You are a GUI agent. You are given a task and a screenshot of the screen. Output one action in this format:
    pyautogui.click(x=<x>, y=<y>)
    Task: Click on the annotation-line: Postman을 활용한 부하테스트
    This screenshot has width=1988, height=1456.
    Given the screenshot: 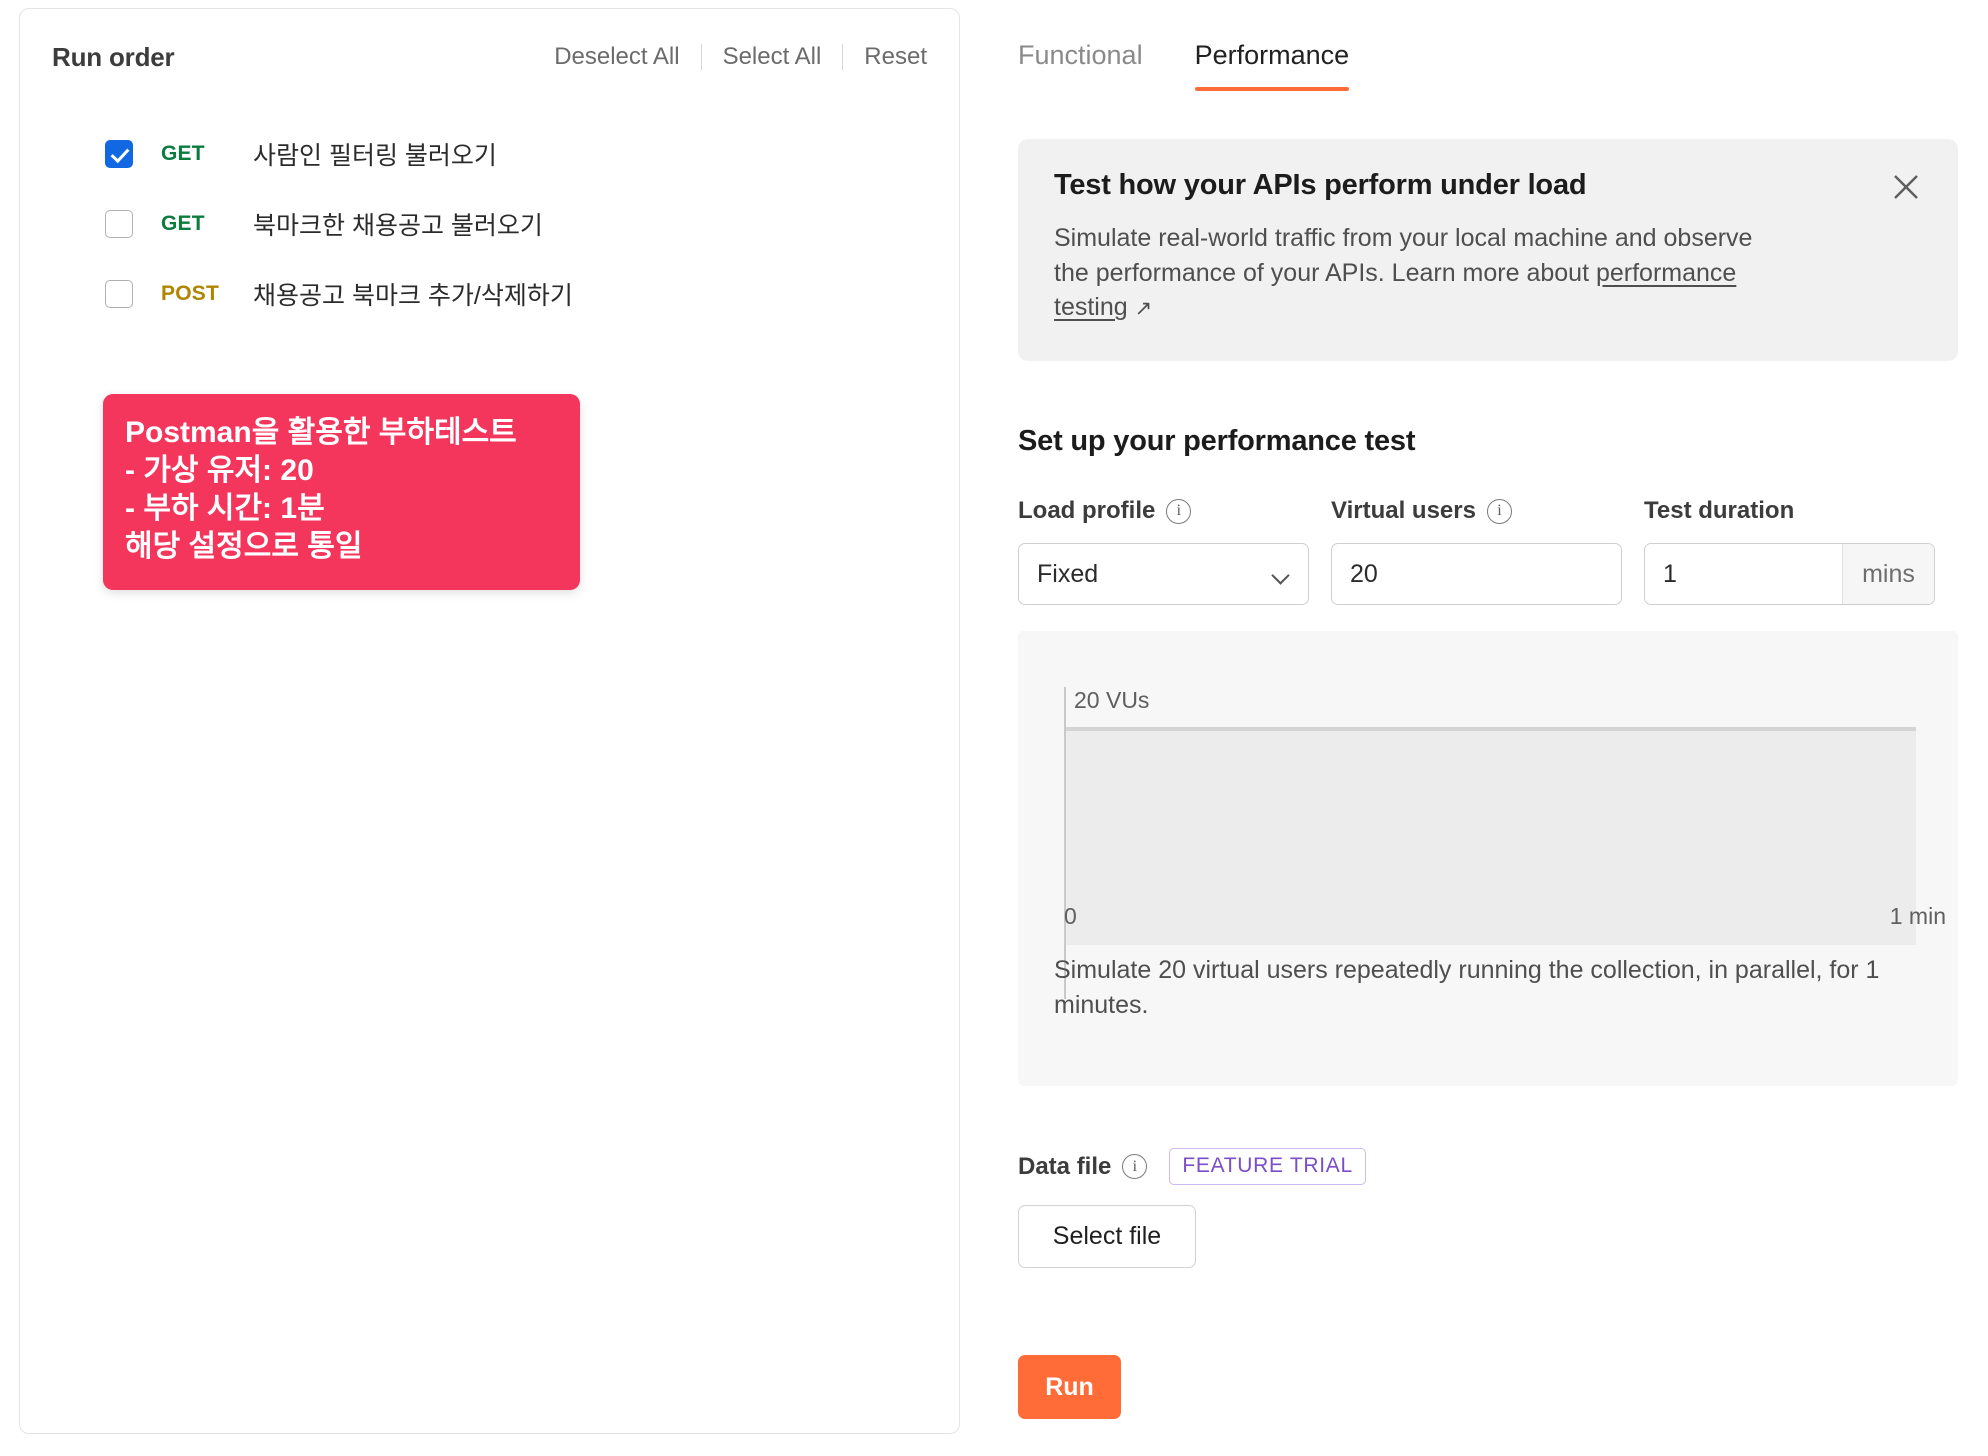 What is the action you would take?
    pyautogui.click(x=321, y=432)
    